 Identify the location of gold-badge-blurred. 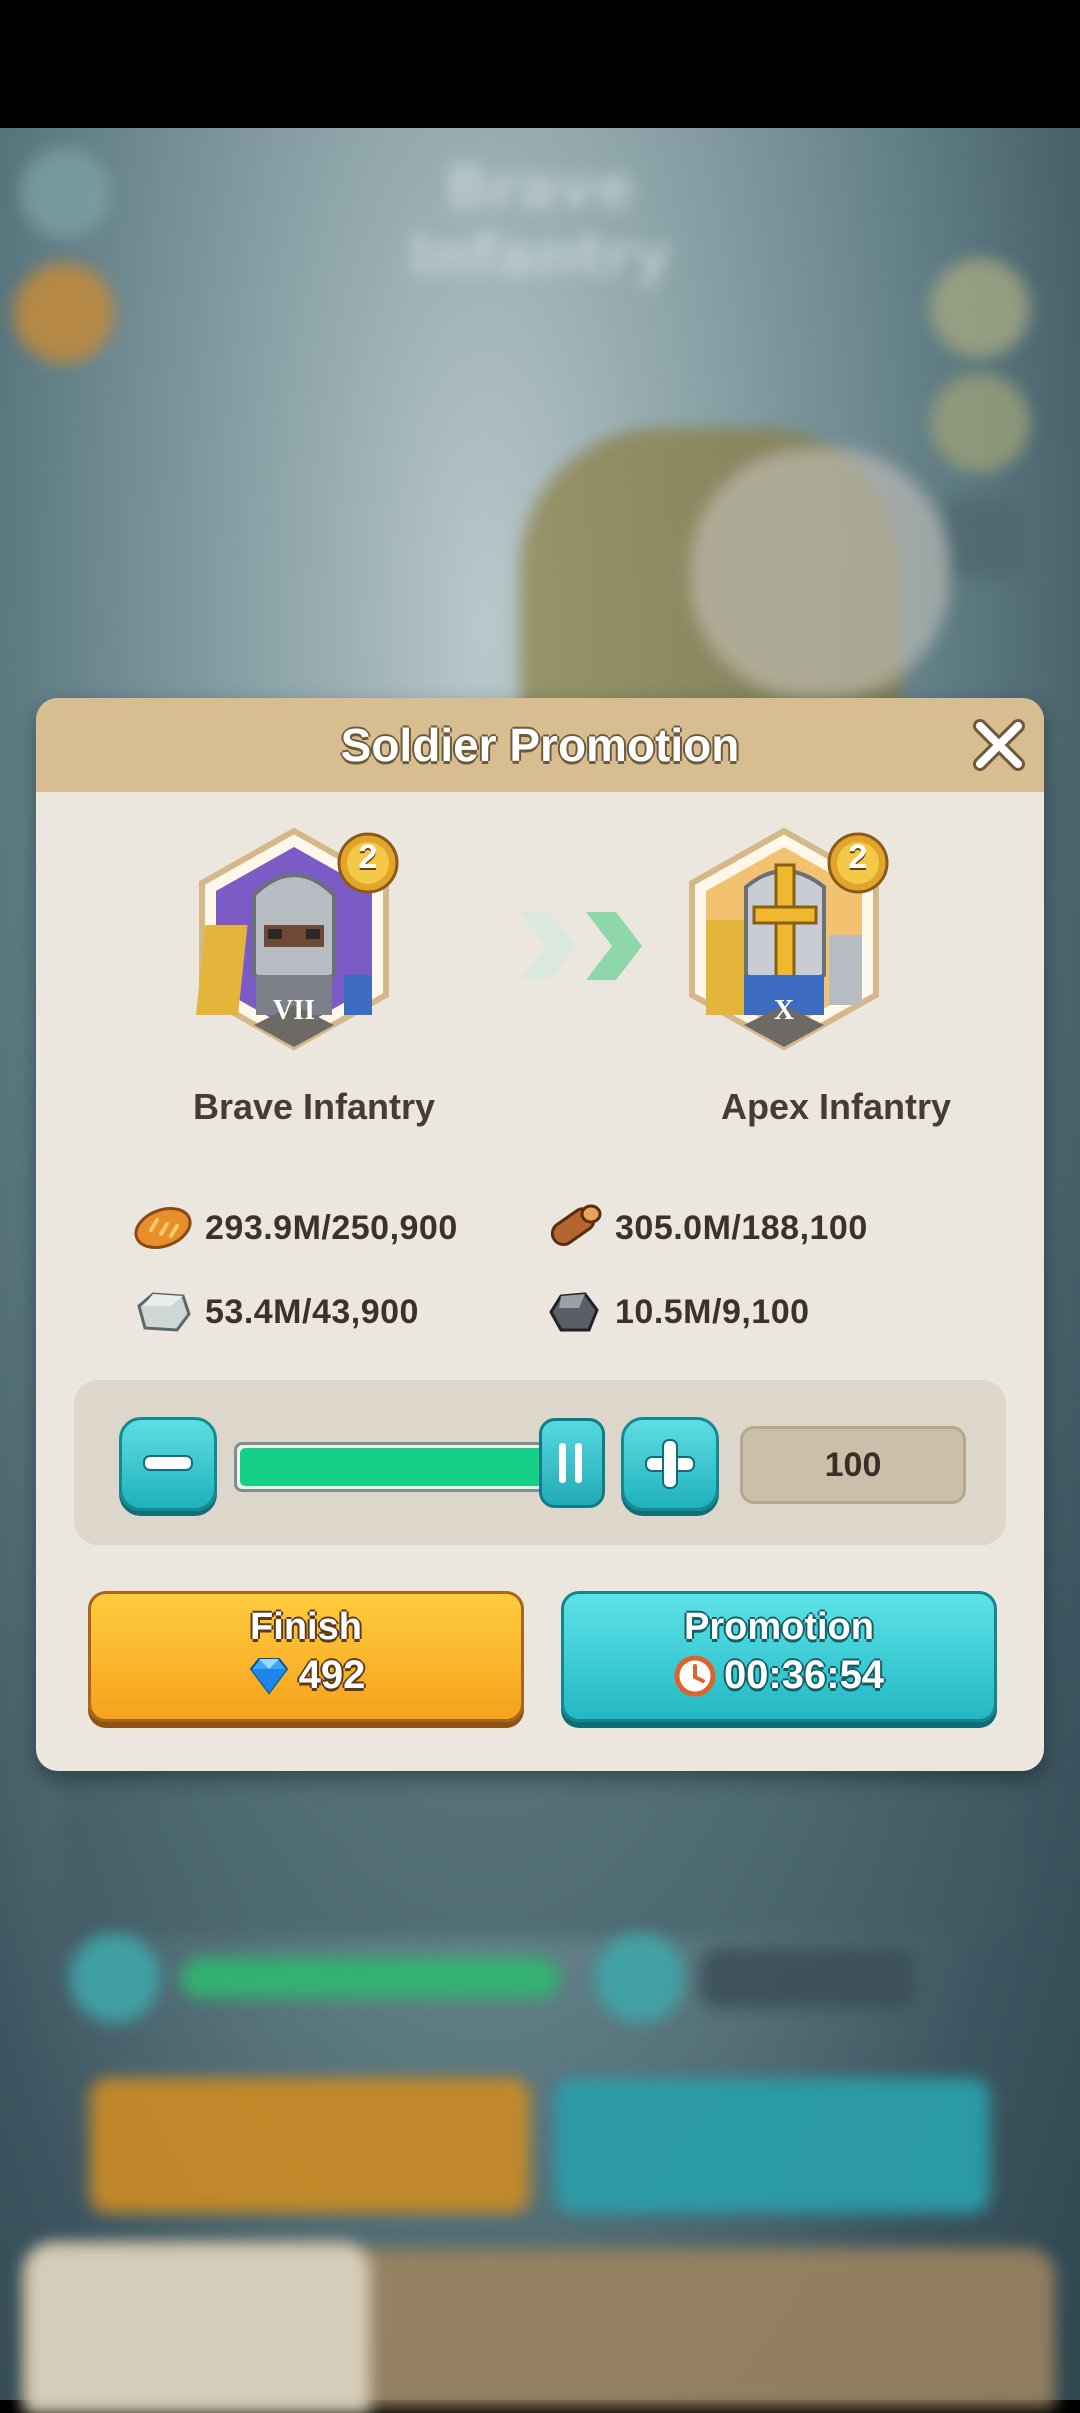
(64, 313).